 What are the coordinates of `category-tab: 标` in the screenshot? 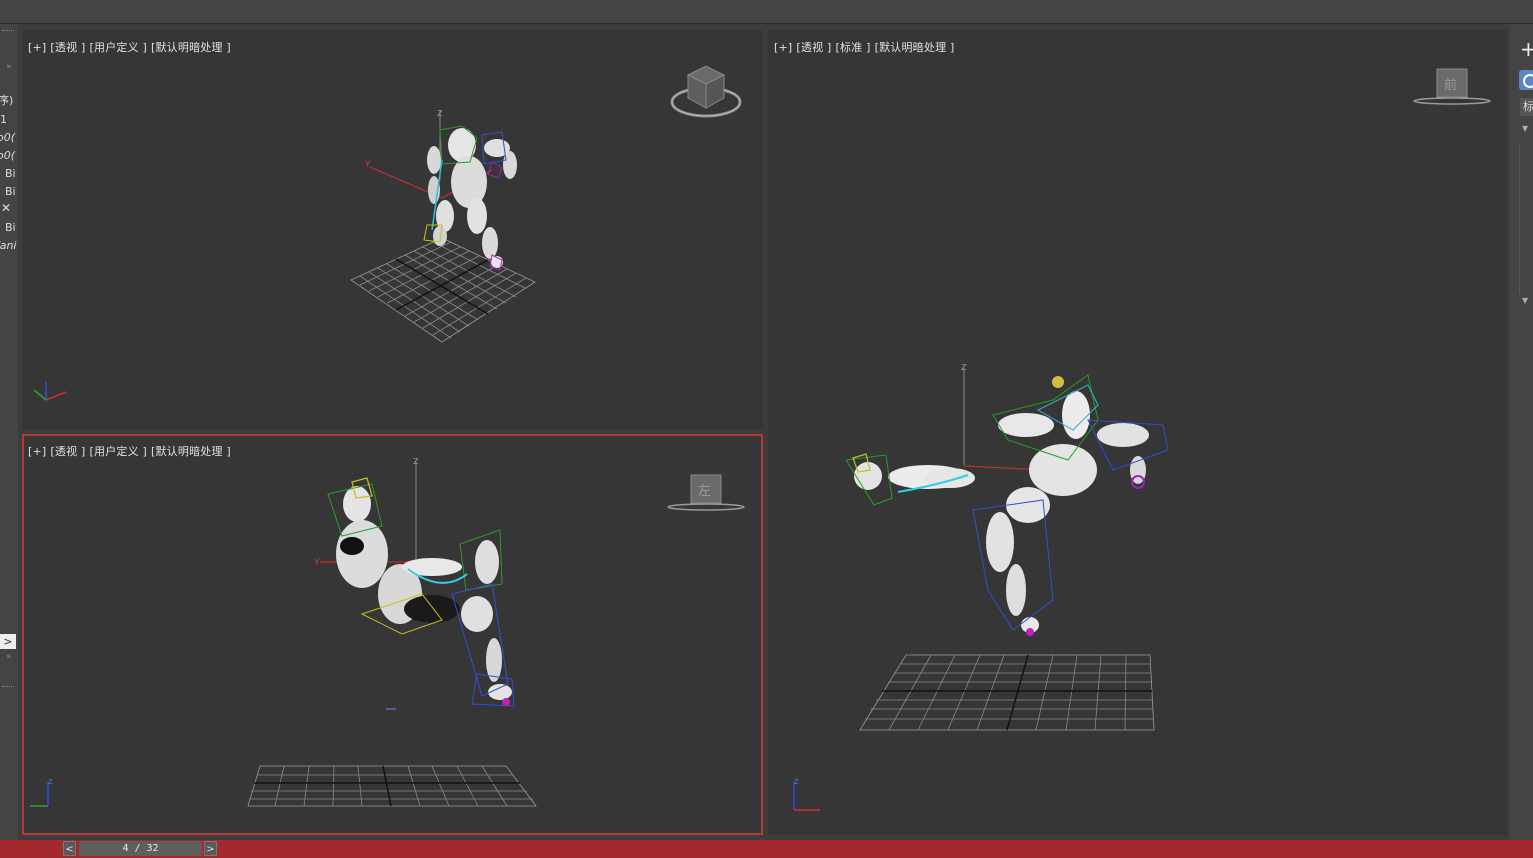 It's located at (1526, 107).